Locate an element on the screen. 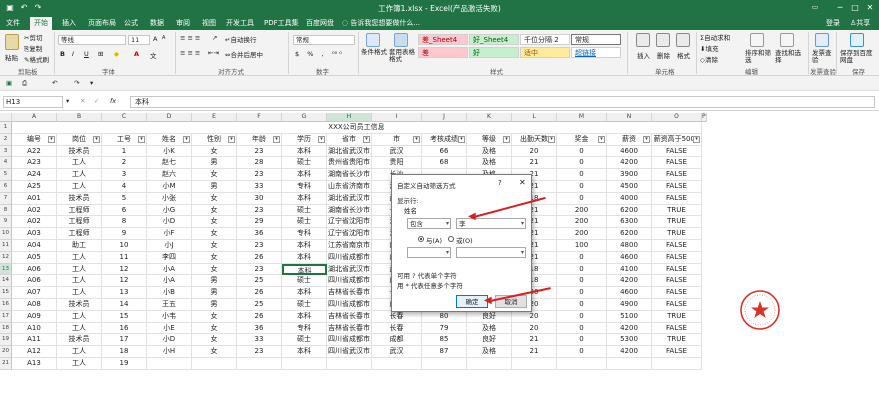 The image size is (879, 400). table-cell: 赵七 is located at coordinates (169, 163).